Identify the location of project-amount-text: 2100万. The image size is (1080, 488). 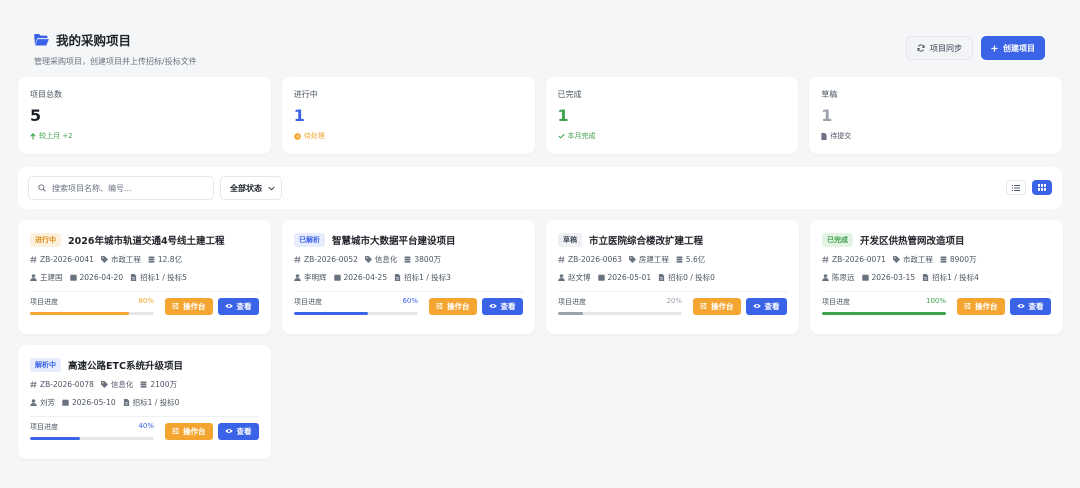
(163, 384).